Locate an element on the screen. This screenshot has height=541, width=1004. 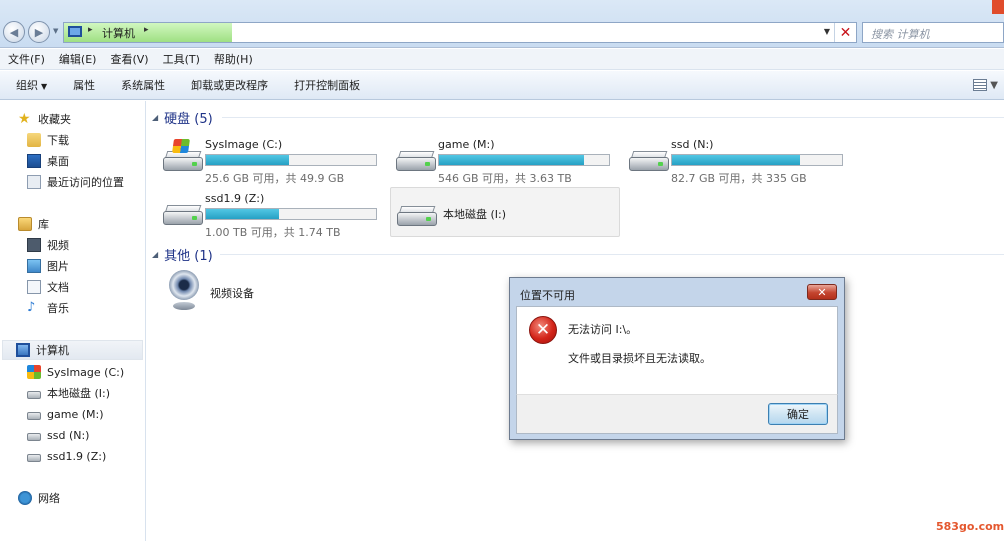
nav-network-label: 网络 is located at coordinates (49, 498).